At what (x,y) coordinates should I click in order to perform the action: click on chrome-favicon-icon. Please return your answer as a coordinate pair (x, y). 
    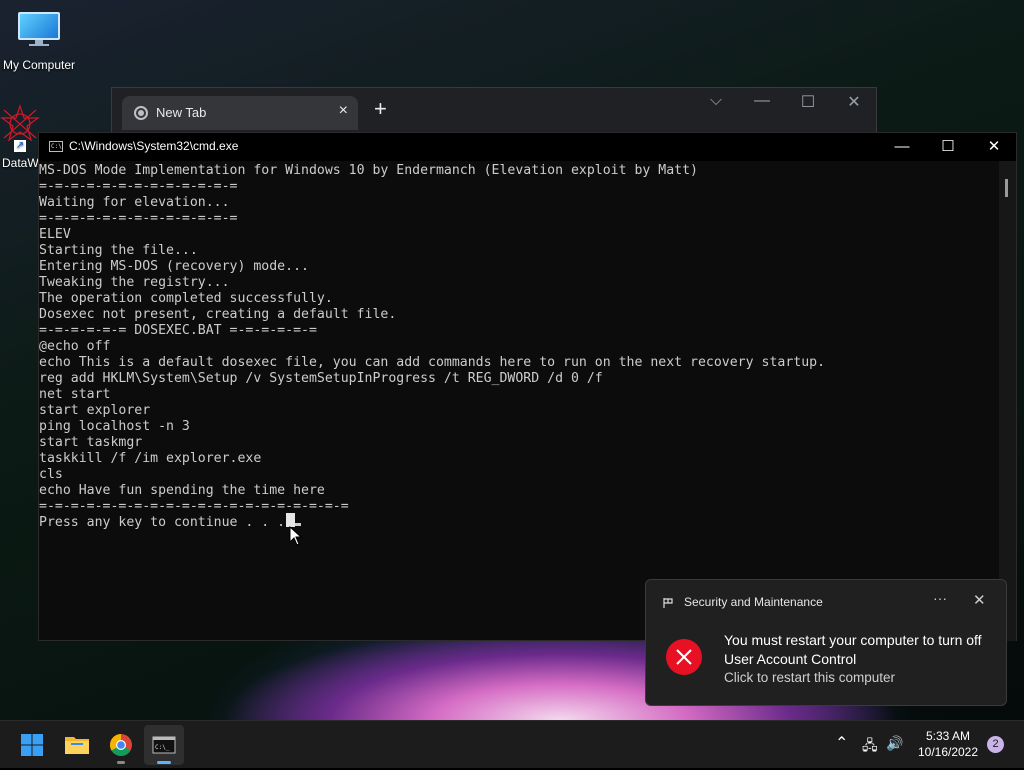
    Looking at the image, I should click on (141, 113).